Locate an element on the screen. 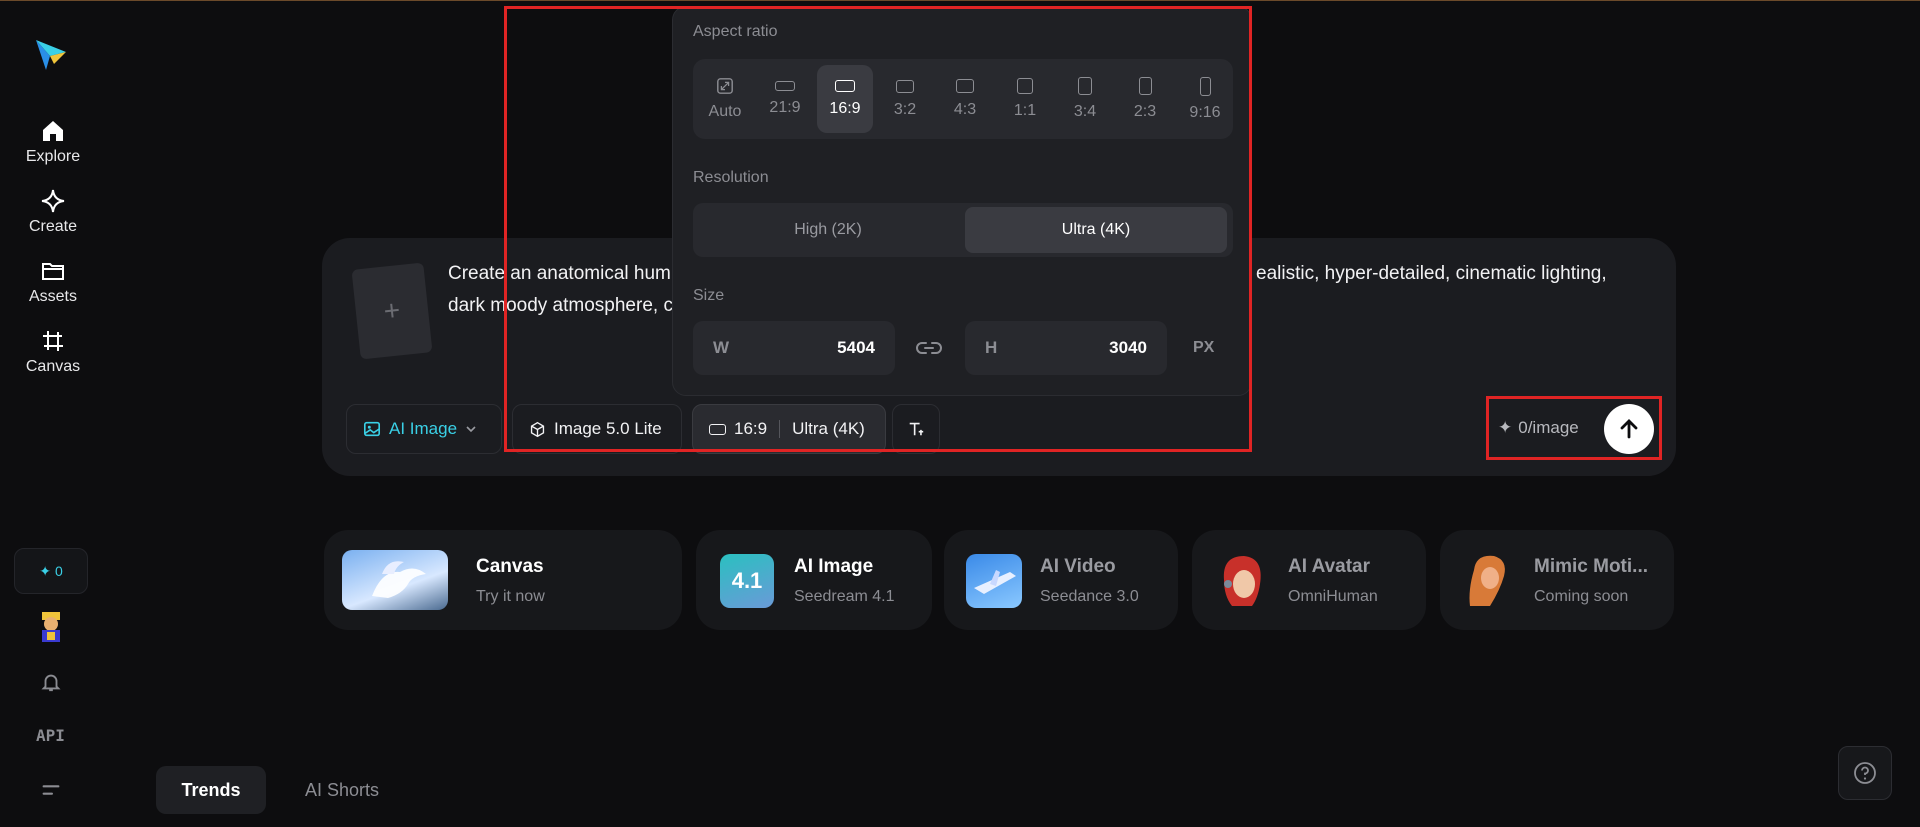 The width and height of the screenshot is (1920, 827). ai-image-badge: 4.1 is located at coordinates (747, 580).